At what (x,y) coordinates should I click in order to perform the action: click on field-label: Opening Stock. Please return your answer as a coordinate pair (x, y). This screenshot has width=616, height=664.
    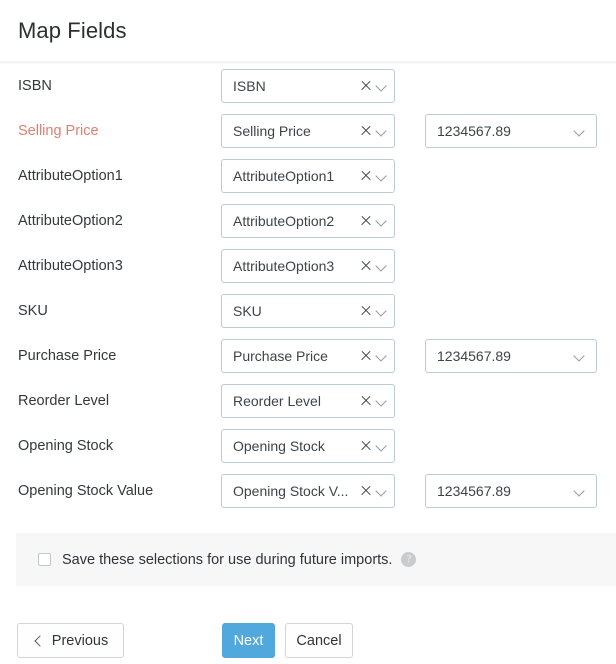
    Looking at the image, I should click on (66, 446).